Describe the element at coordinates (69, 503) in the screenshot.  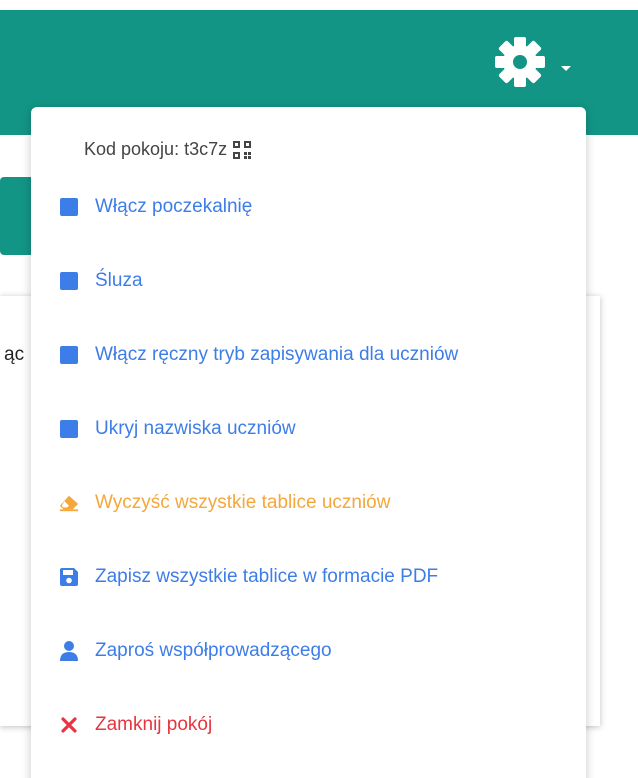
I see `eraser-icon` at that location.